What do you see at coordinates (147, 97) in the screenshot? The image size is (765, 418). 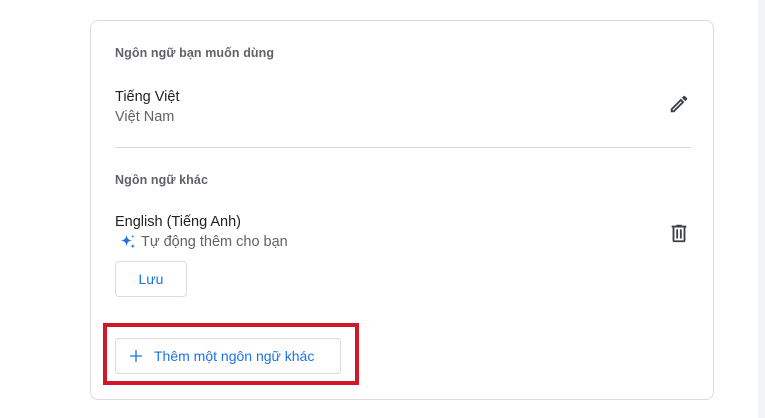 I see `preferred-language-name: Tiếng Việt` at bounding box center [147, 97].